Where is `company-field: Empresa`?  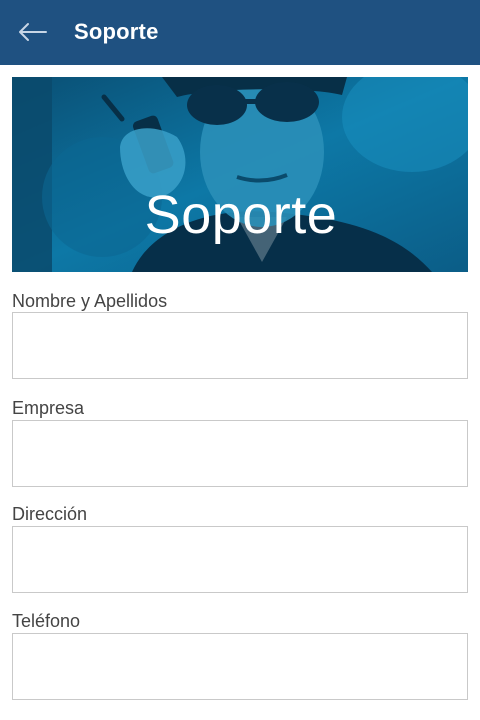 company-field: Empresa is located at coordinates (240, 441).